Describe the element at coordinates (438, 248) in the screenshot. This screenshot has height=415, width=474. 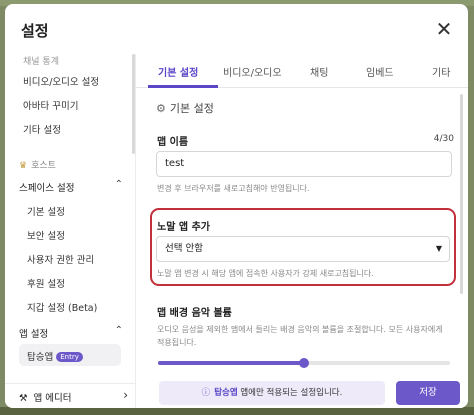
I see `caret-down-icon: ▼` at that location.